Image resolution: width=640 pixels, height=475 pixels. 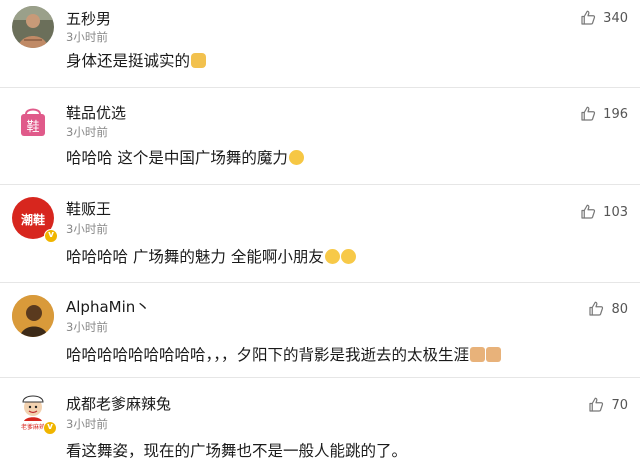 I want to click on username: 五秒男, so click(x=88, y=18).